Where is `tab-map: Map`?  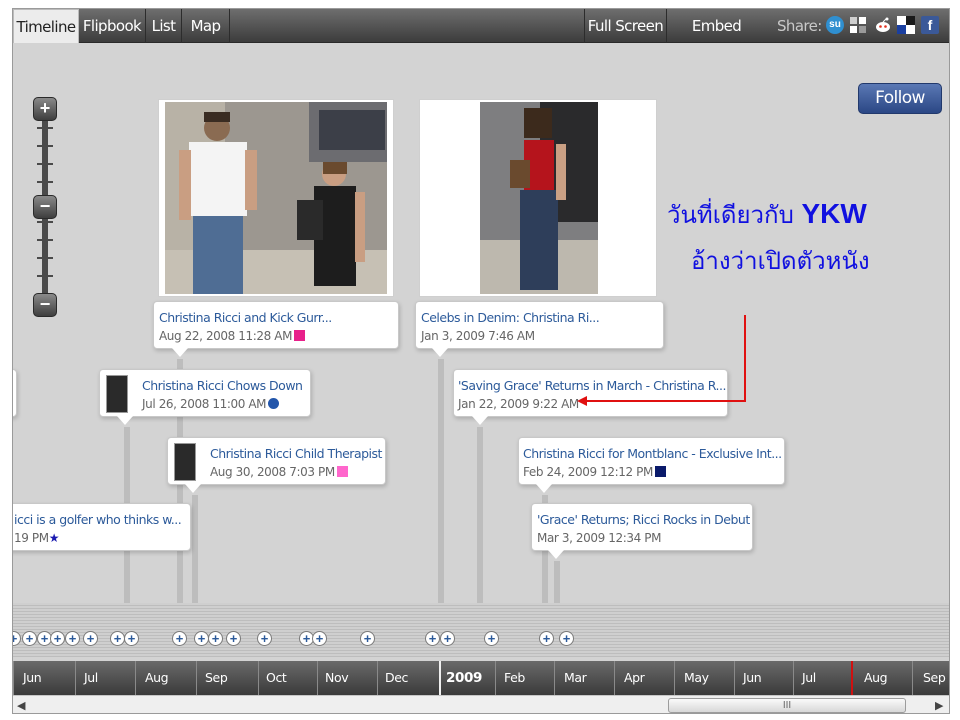 tab-map: Map is located at coordinates (206, 26).